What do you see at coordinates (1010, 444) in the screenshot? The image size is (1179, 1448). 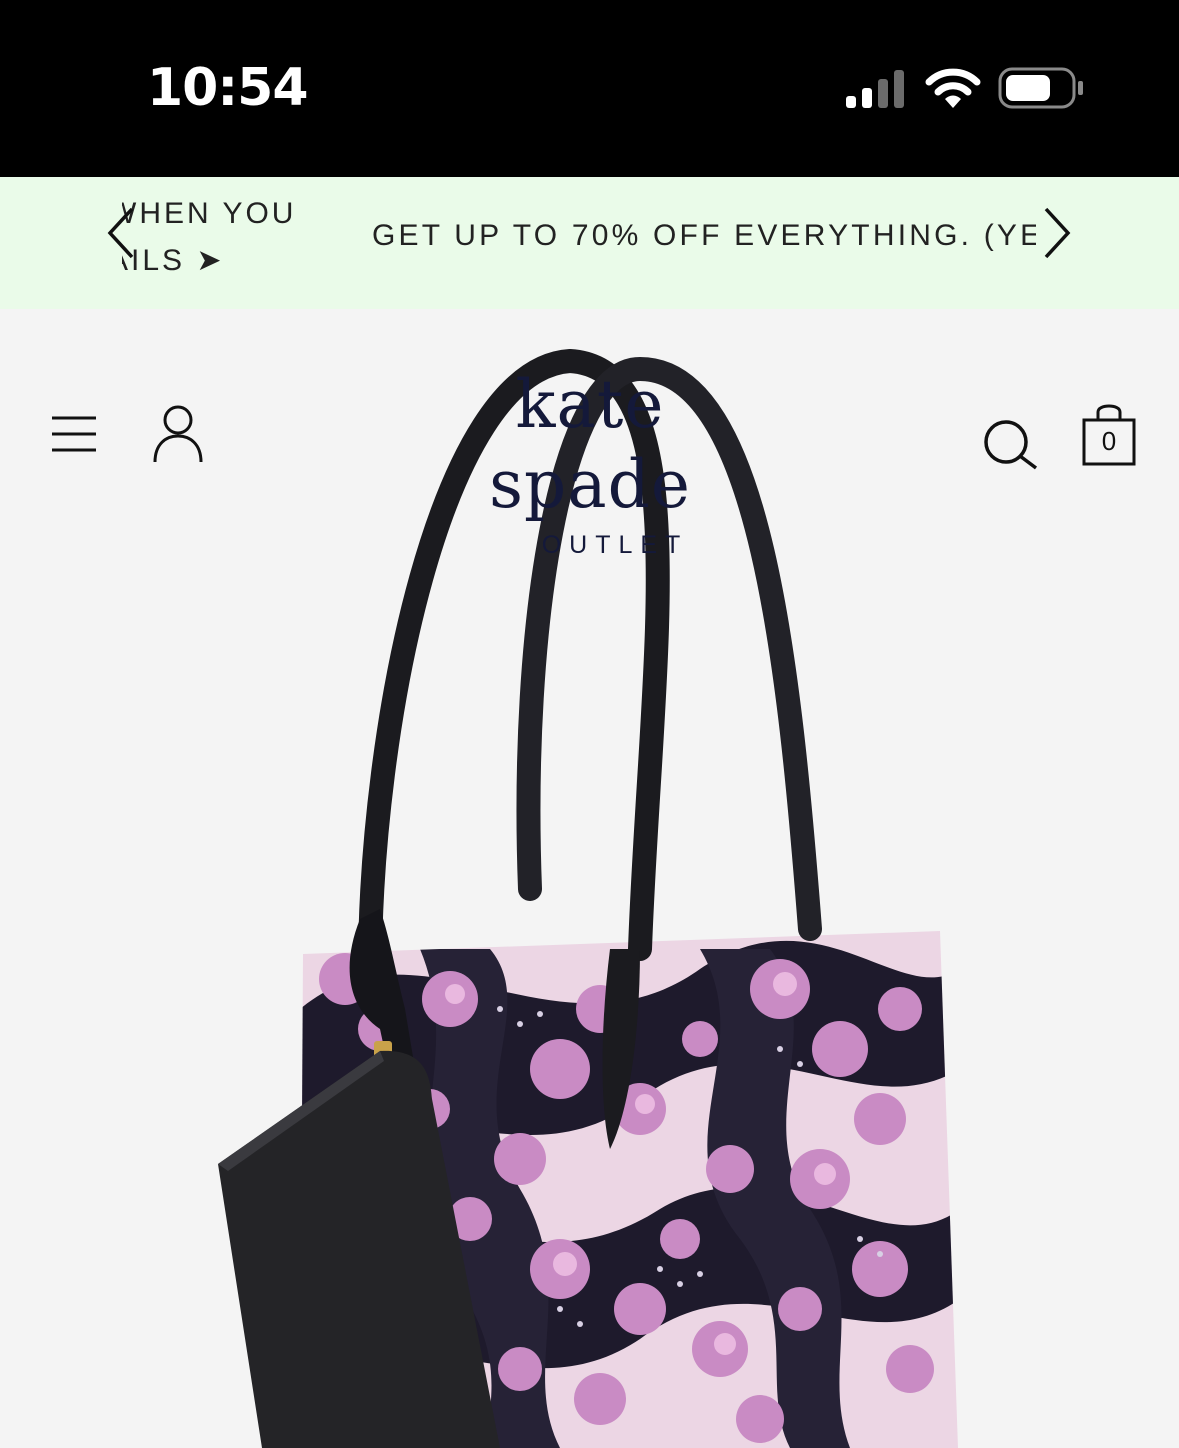 I see `search-icon` at bounding box center [1010, 444].